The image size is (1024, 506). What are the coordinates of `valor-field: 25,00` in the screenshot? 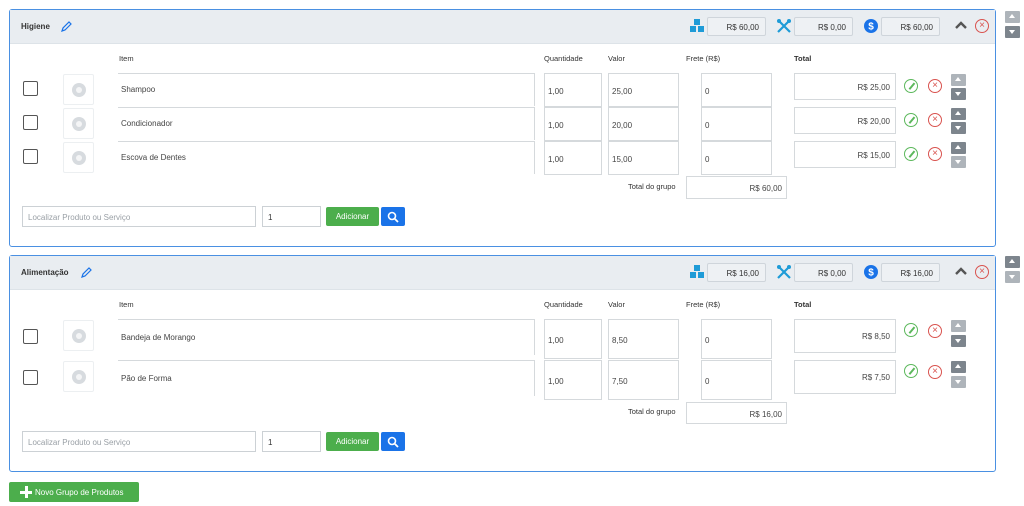 It's located at (643, 90).